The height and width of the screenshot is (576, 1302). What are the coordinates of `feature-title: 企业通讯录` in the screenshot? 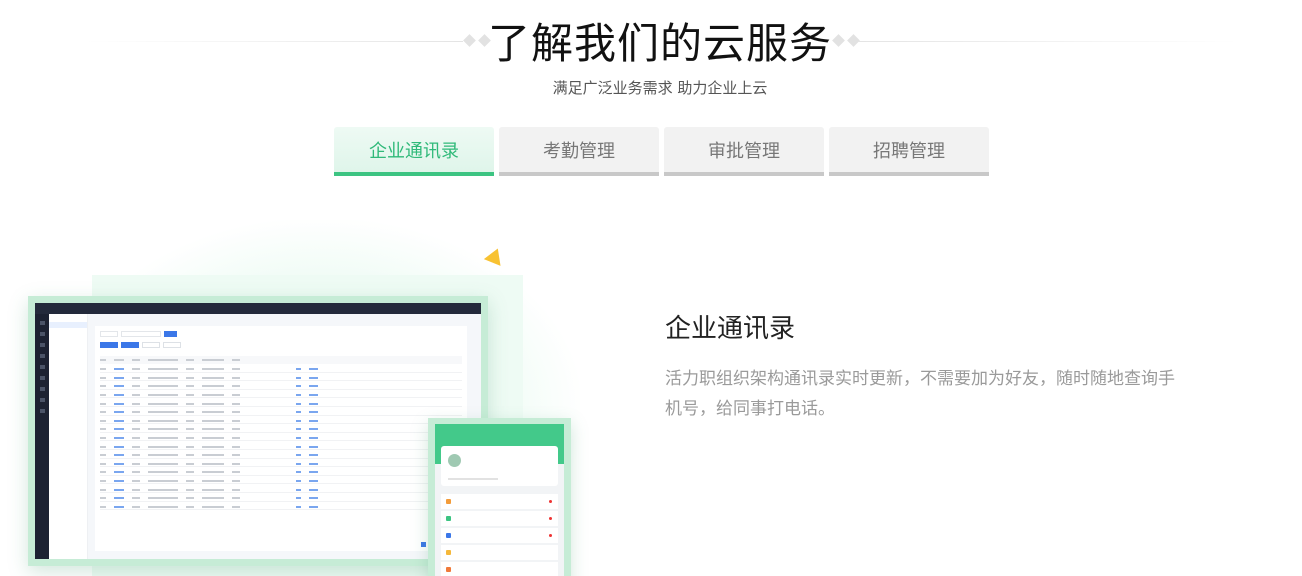 It's located at (730, 329).